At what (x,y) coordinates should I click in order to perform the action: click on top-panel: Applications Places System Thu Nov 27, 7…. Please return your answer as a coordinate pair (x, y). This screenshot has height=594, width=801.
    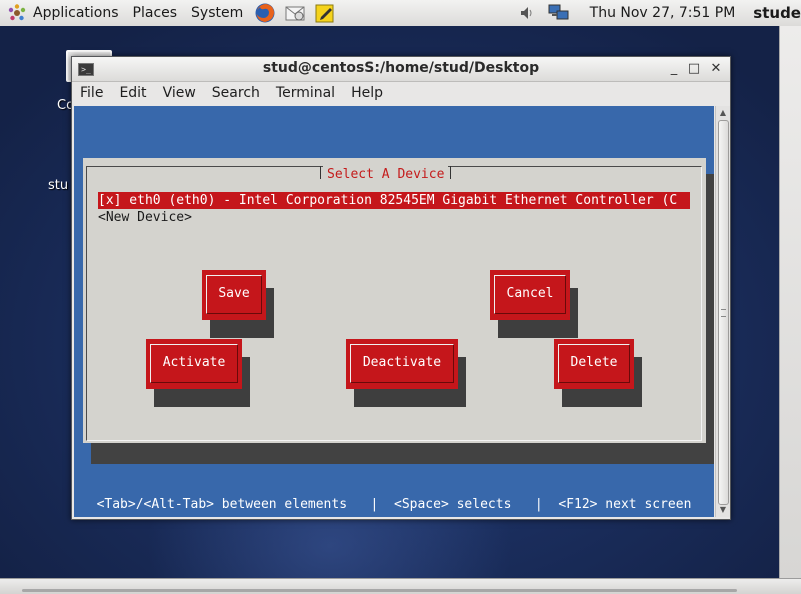
    Looking at the image, I should click on (400, 13).